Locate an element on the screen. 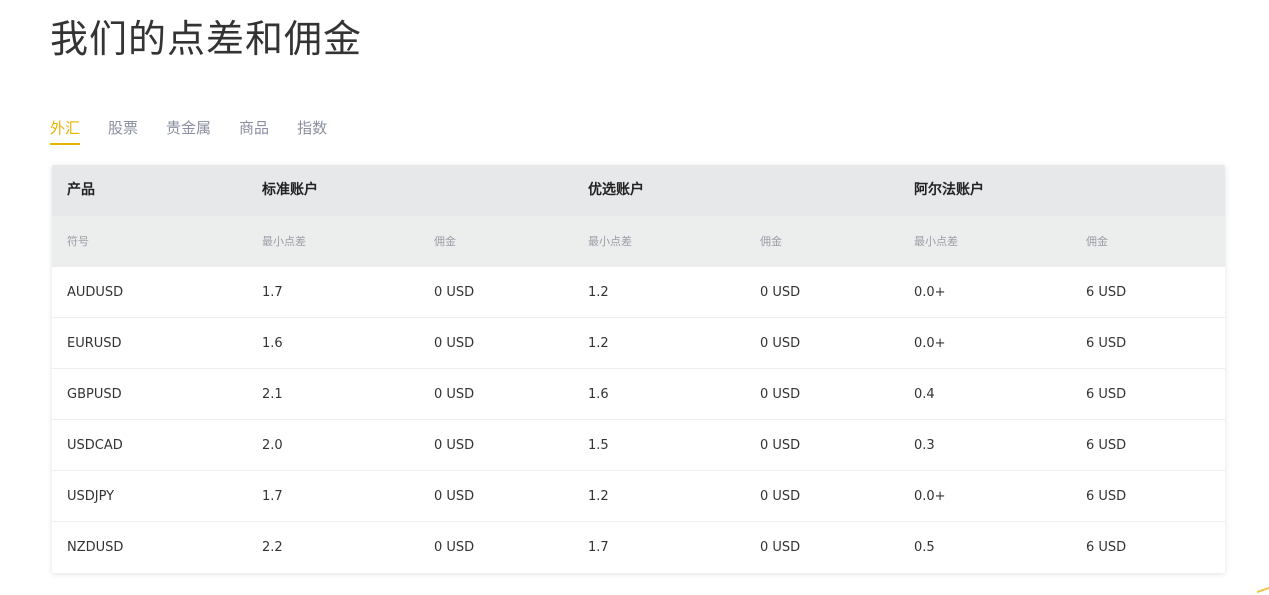  table-row: NZDUSD 2.2 0 USD 1.7 0 USD 0.5 6 USD is located at coordinates (638, 547).